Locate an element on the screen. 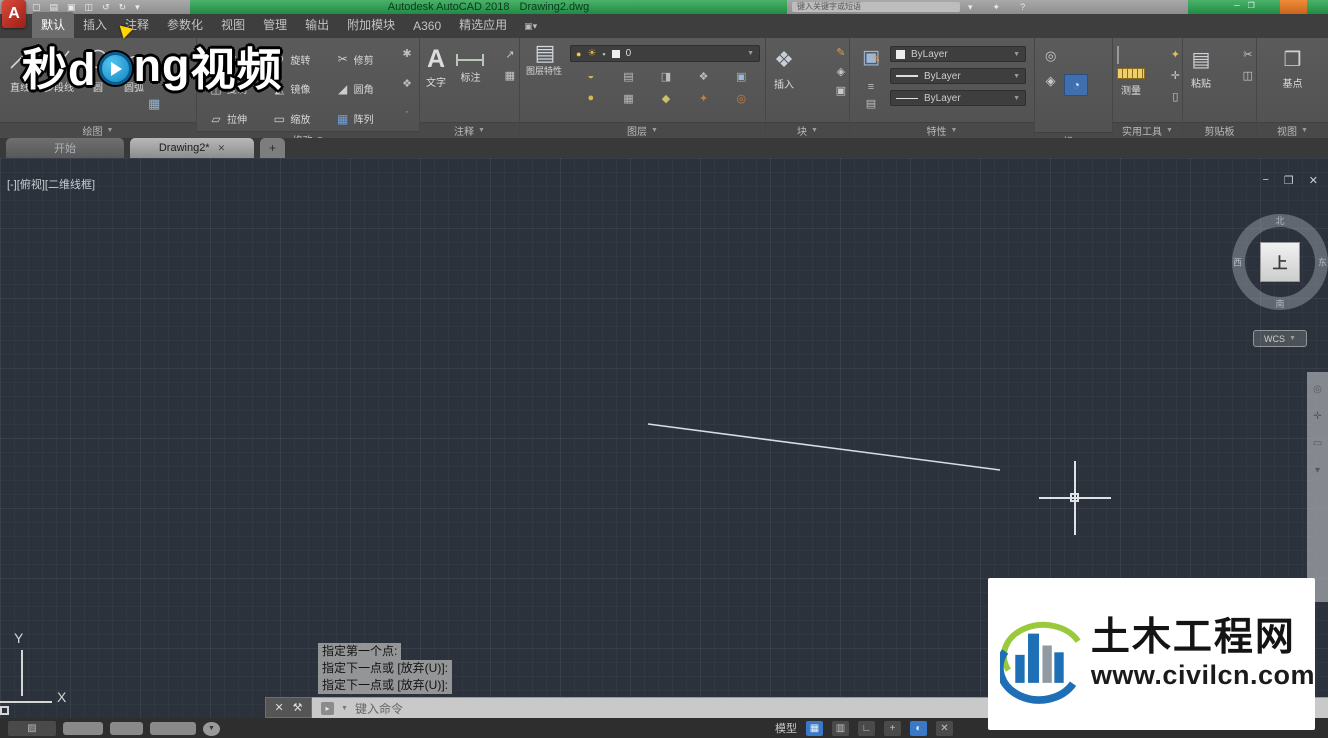 The image size is (1328, 738). layer-tool-icon: ◆ is located at coordinates (666, 98).